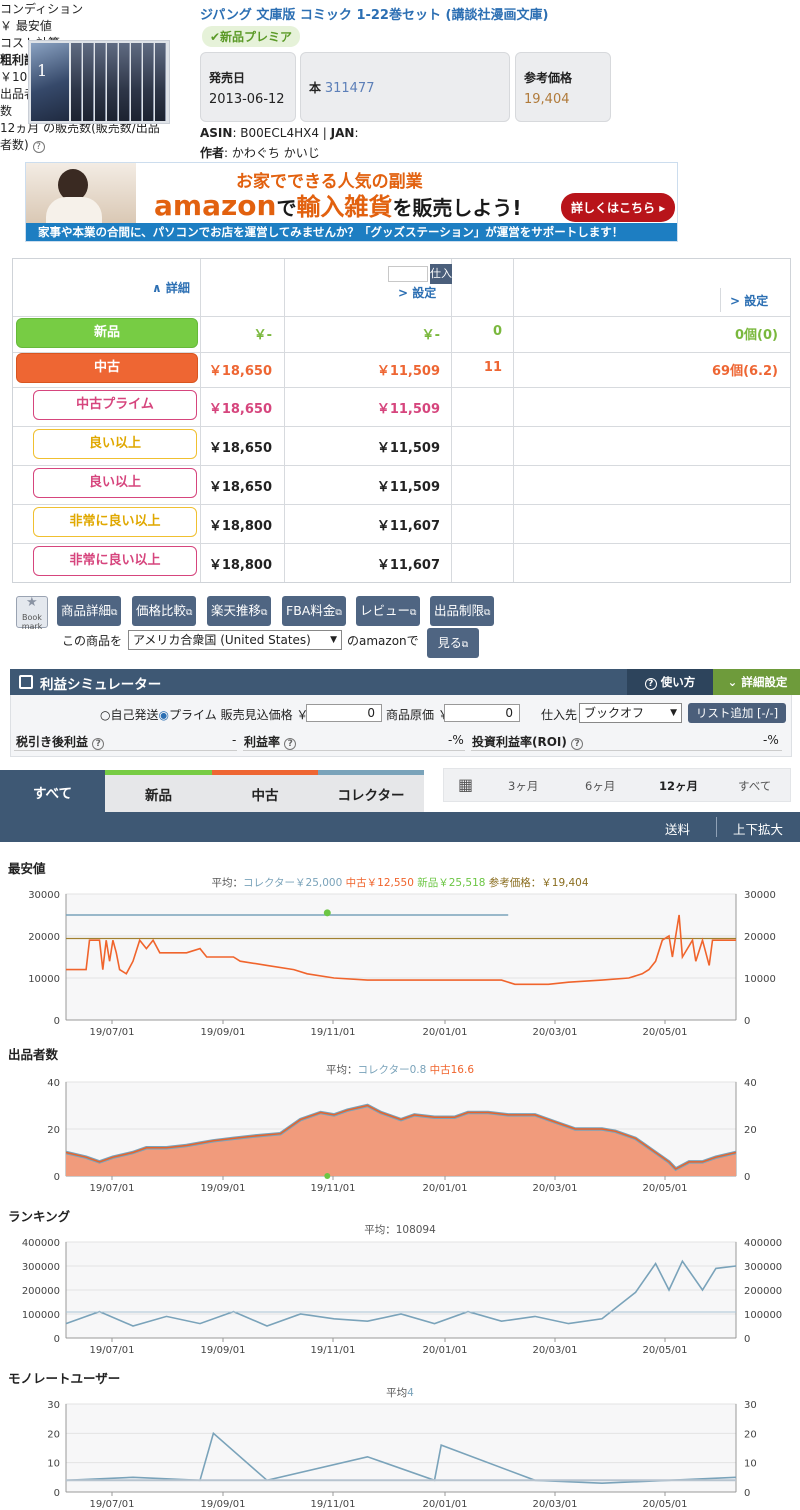 This screenshot has height=1510, width=800. I want to click on author-value: かわぐち かいじ, so click(276, 153).